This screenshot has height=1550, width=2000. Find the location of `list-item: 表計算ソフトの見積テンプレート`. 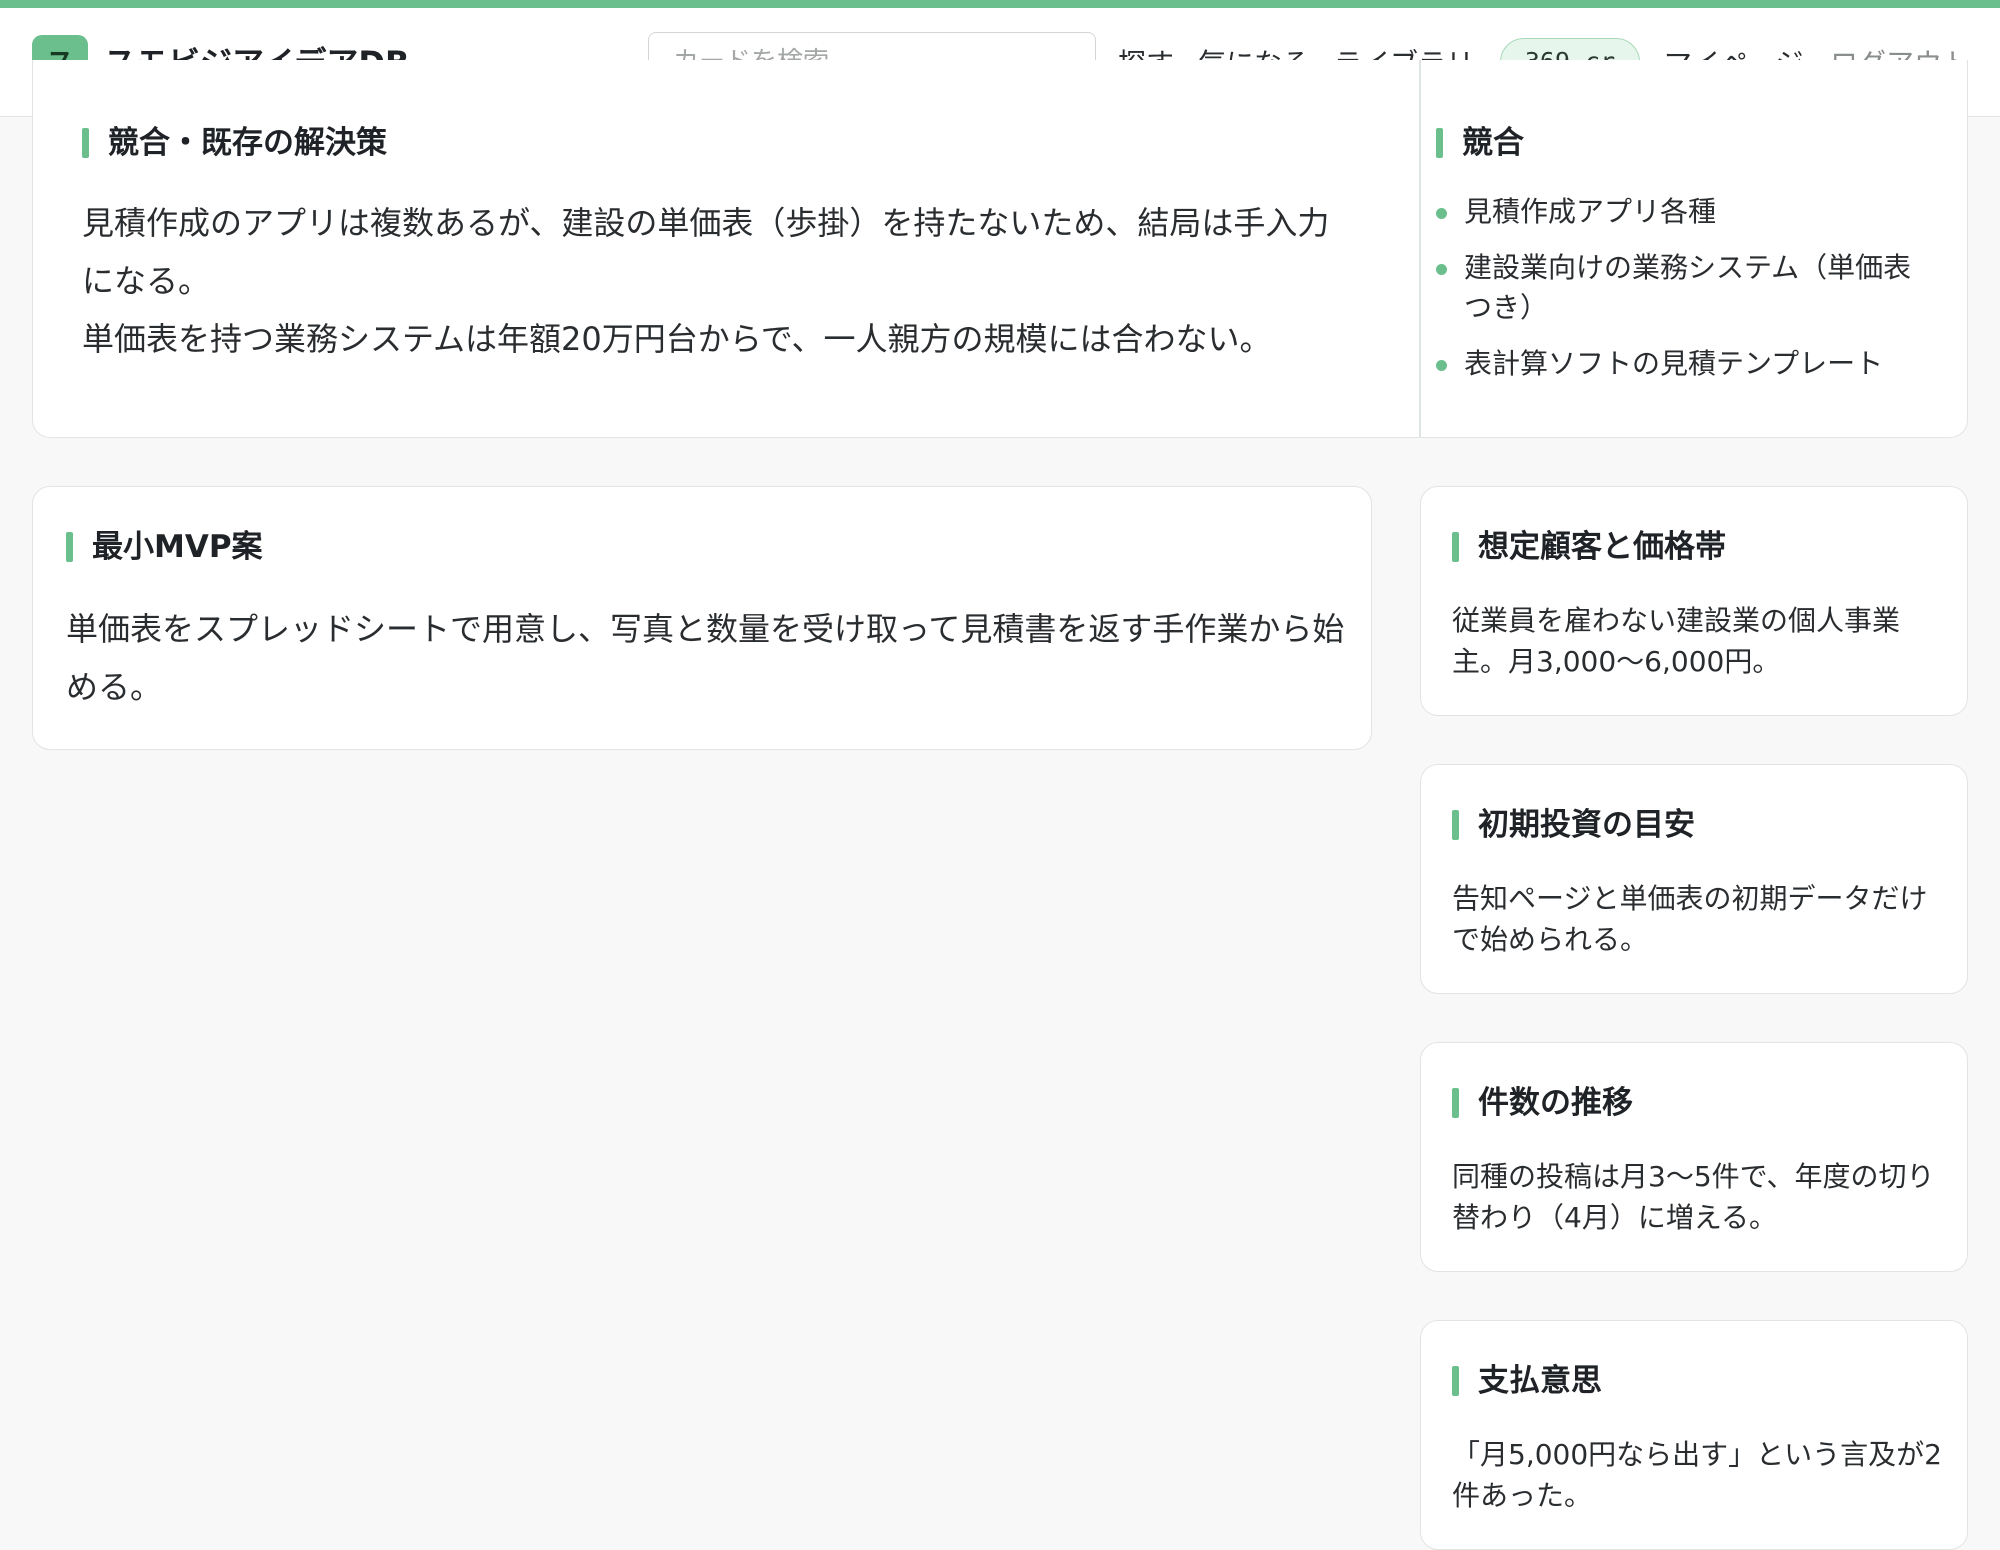

list-item: 表計算ソフトの見積テンプレート is located at coordinates (1676, 364).